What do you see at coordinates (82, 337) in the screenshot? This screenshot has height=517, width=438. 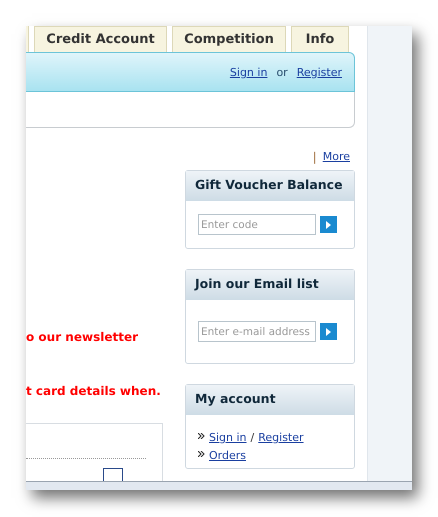 I see `notice-text: o our newsletter` at bounding box center [82, 337].